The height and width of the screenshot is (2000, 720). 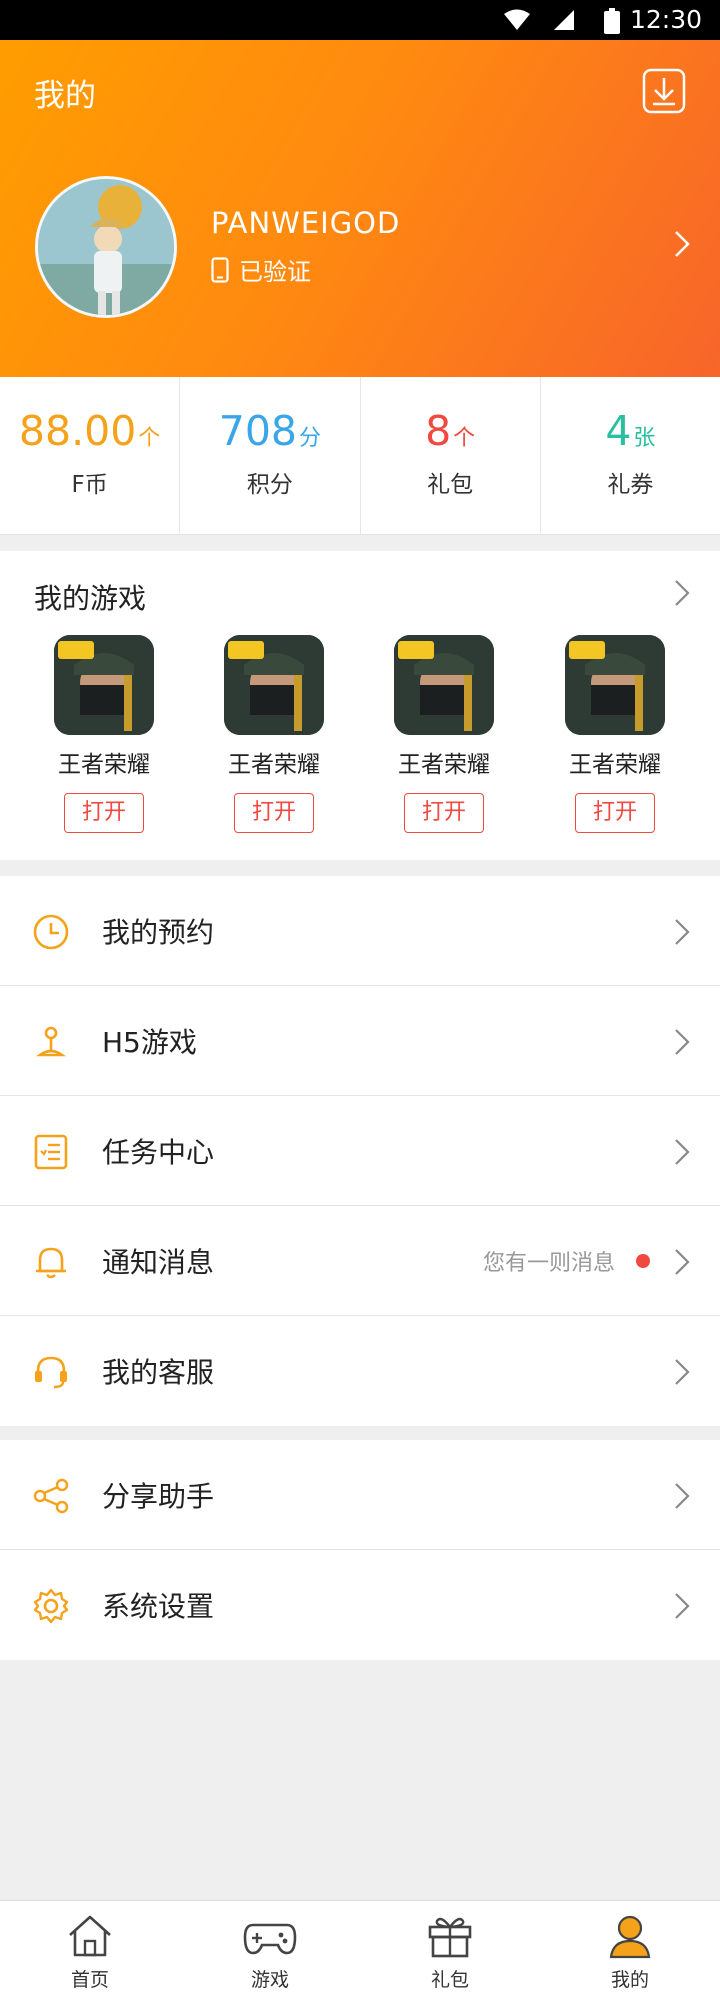 I want to click on gamepad-icon, so click(x=270, y=1939).